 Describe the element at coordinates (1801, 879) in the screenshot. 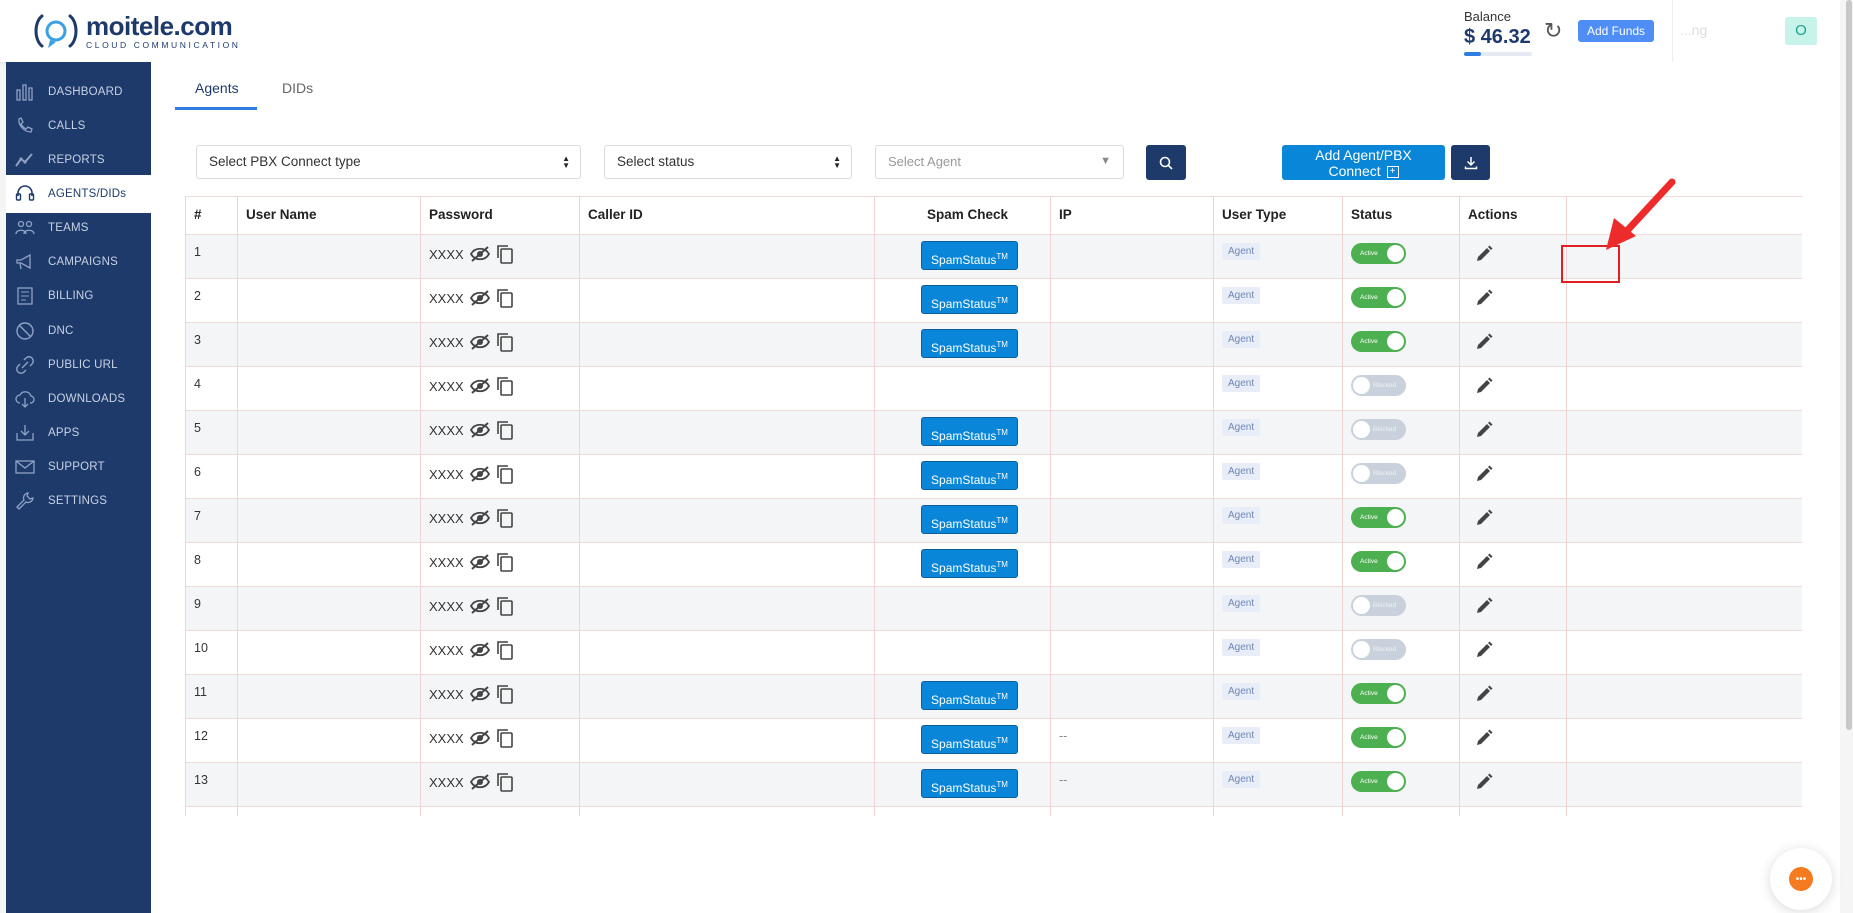

I see `chat-widget-button: •••` at that location.